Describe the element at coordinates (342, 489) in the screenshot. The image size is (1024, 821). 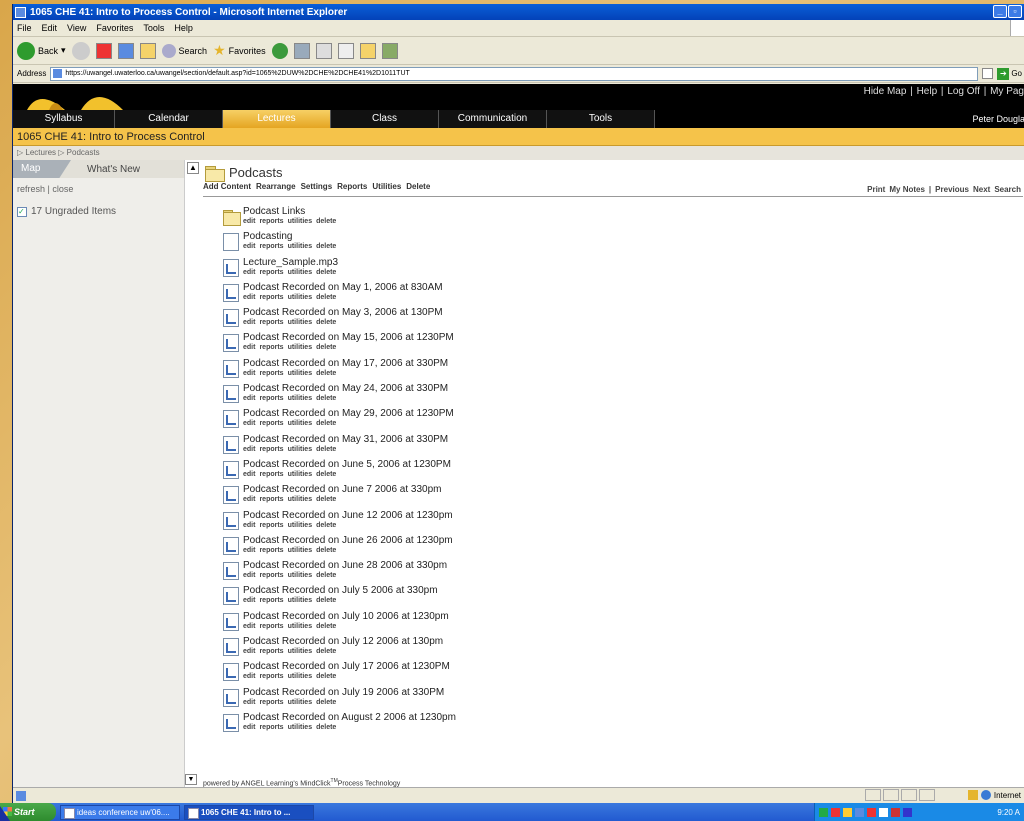
I see `item-title-link: Podcast Recorded on June 7 2006 at 330pm` at that location.